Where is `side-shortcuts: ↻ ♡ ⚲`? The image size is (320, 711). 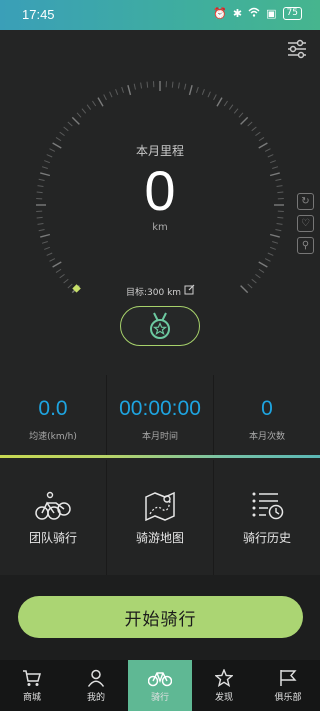
side-shortcuts: ↻ ♡ ⚲ is located at coordinates (305, 223).